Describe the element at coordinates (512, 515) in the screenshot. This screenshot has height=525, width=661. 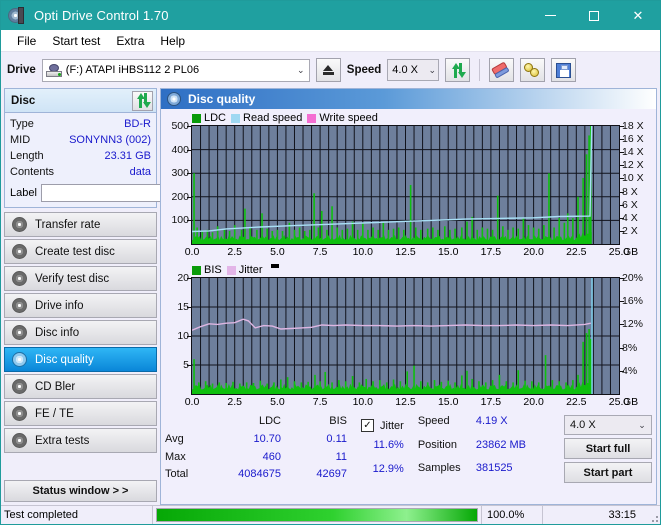
I see `progress-percent: 100.0%` at that location.